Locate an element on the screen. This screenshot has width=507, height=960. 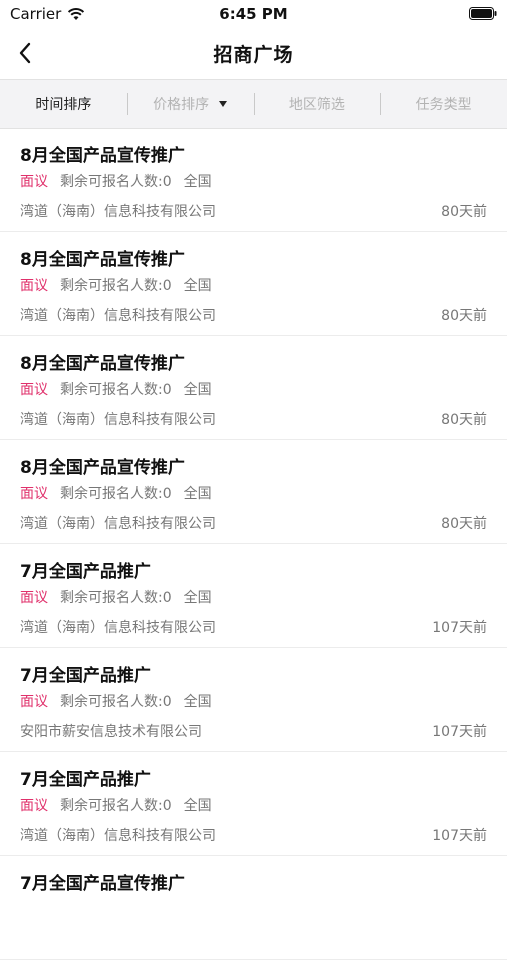
filter-time-sort: 时间排序 is located at coordinates (63, 104).